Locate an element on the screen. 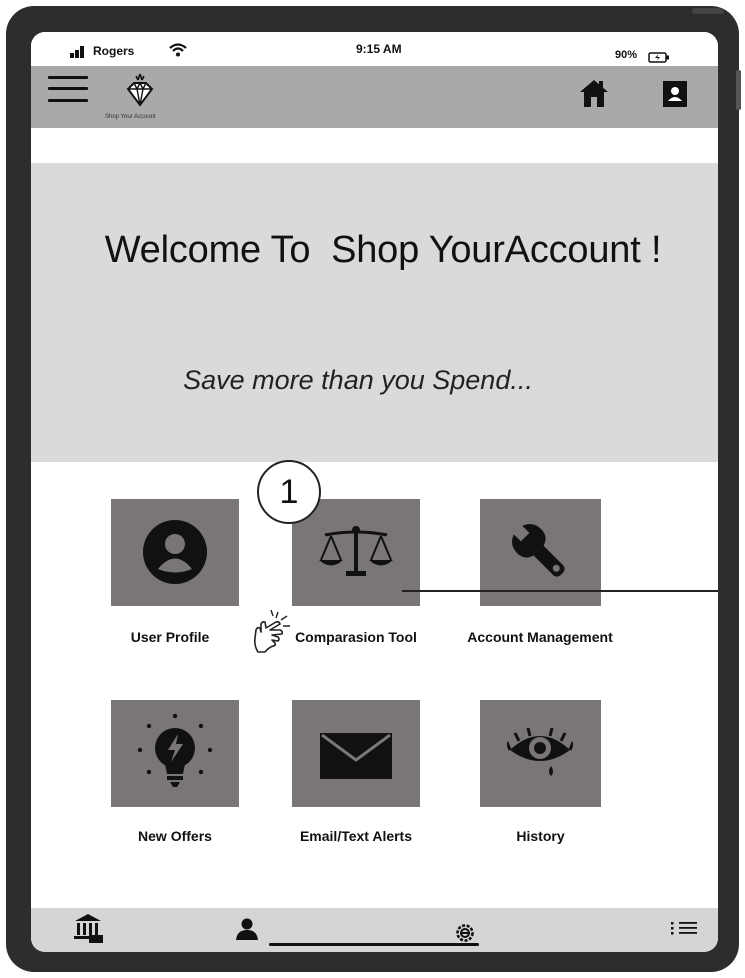  annotation-callout-line is located at coordinates (560, 591).